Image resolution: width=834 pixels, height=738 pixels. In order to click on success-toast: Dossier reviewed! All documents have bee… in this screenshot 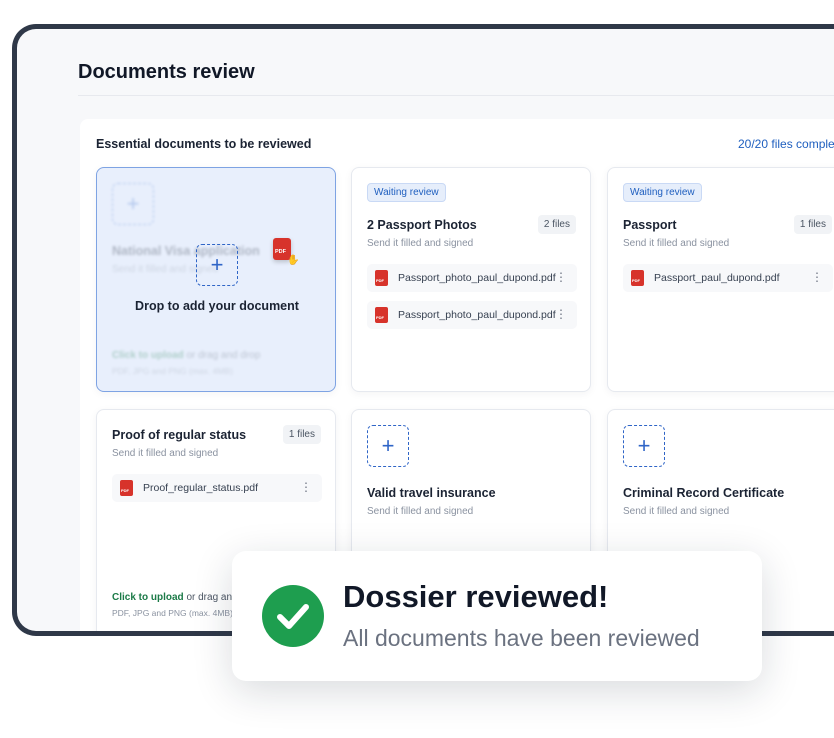, I will do `click(497, 616)`.